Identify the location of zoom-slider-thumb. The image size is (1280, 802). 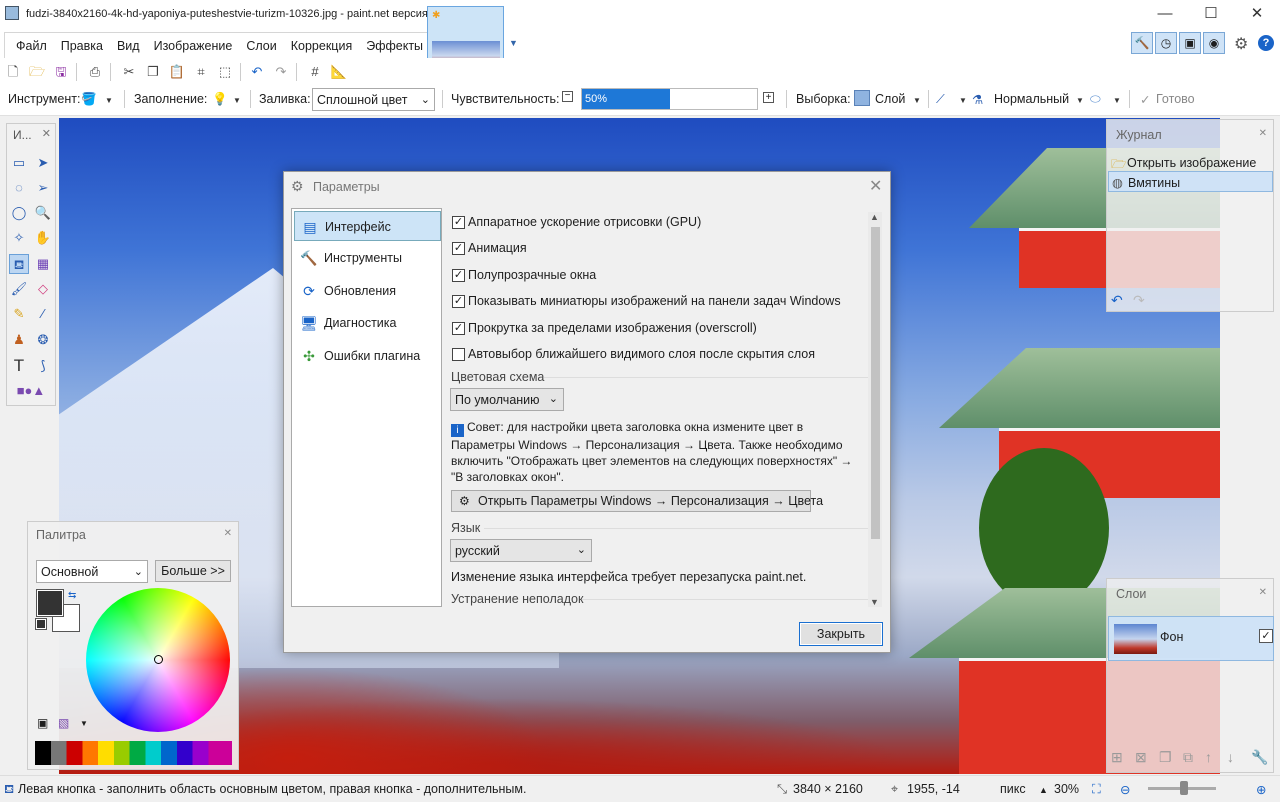
(1184, 788).